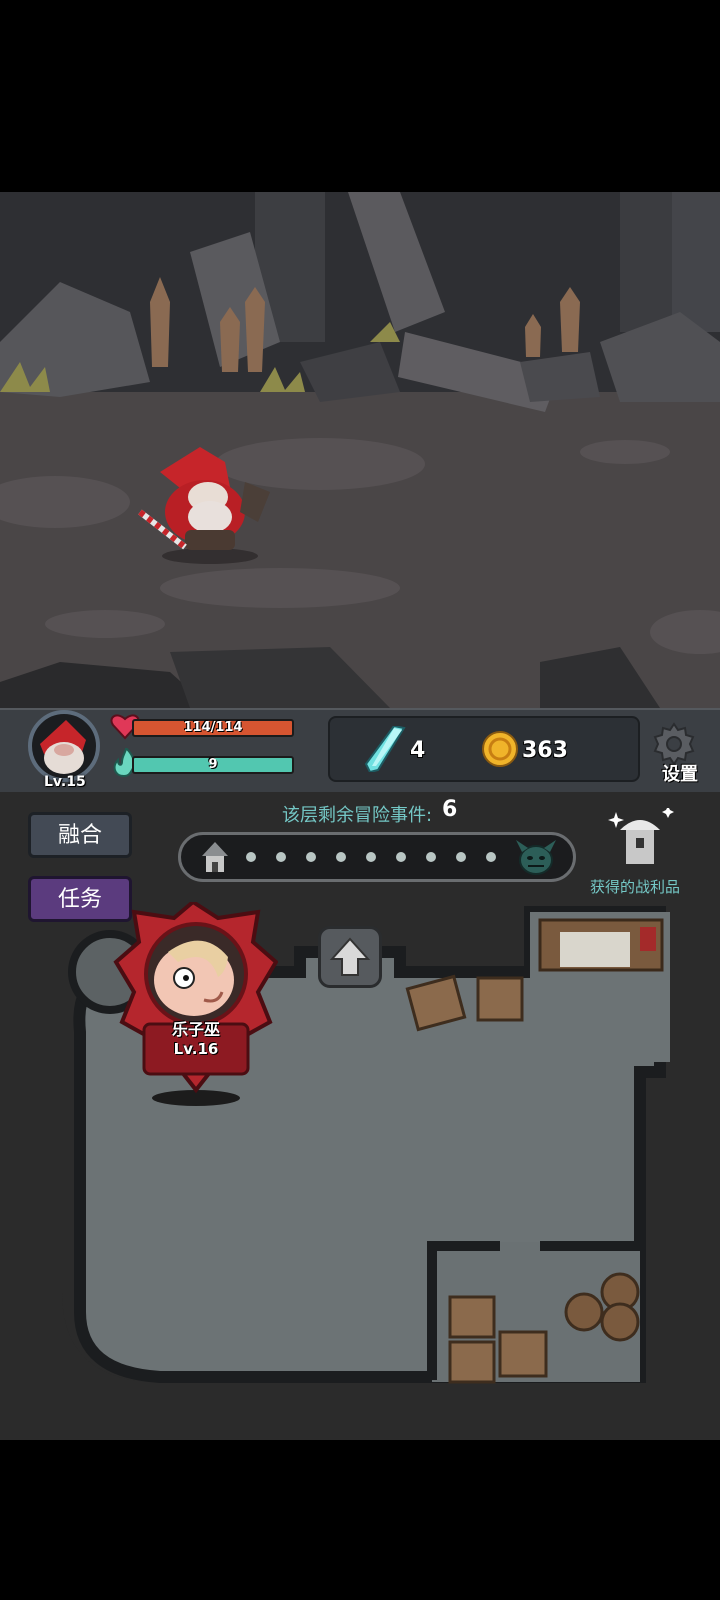 The height and width of the screenshot is (1600, 720). I want to click on mana-bar: 9, so click(213, 765).